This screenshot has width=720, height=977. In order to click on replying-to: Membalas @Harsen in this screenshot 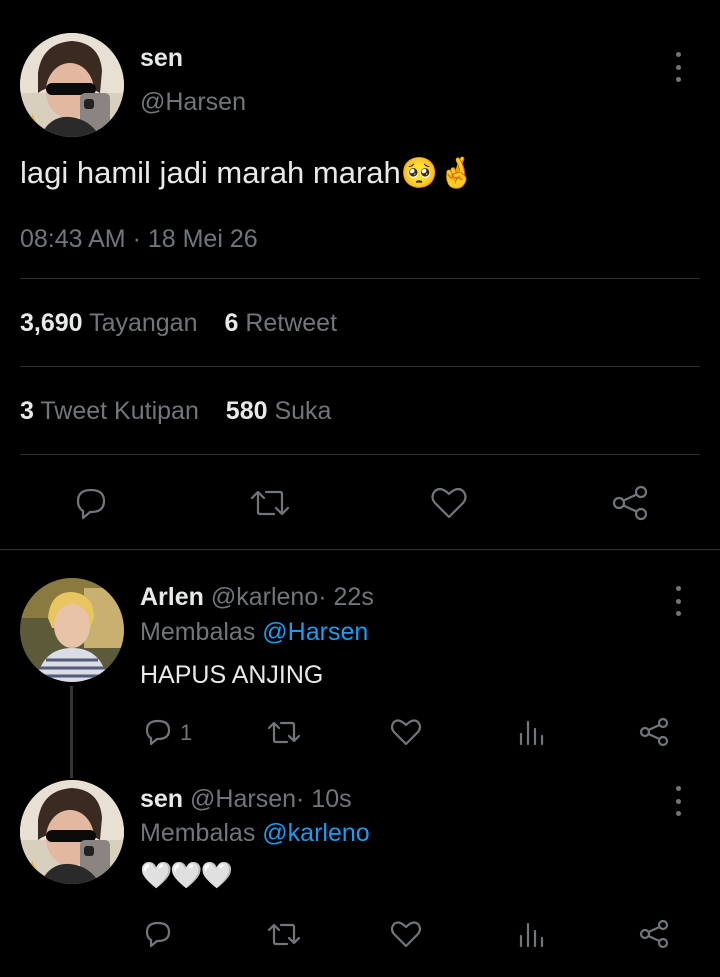, I will do `click(254, 632)`.